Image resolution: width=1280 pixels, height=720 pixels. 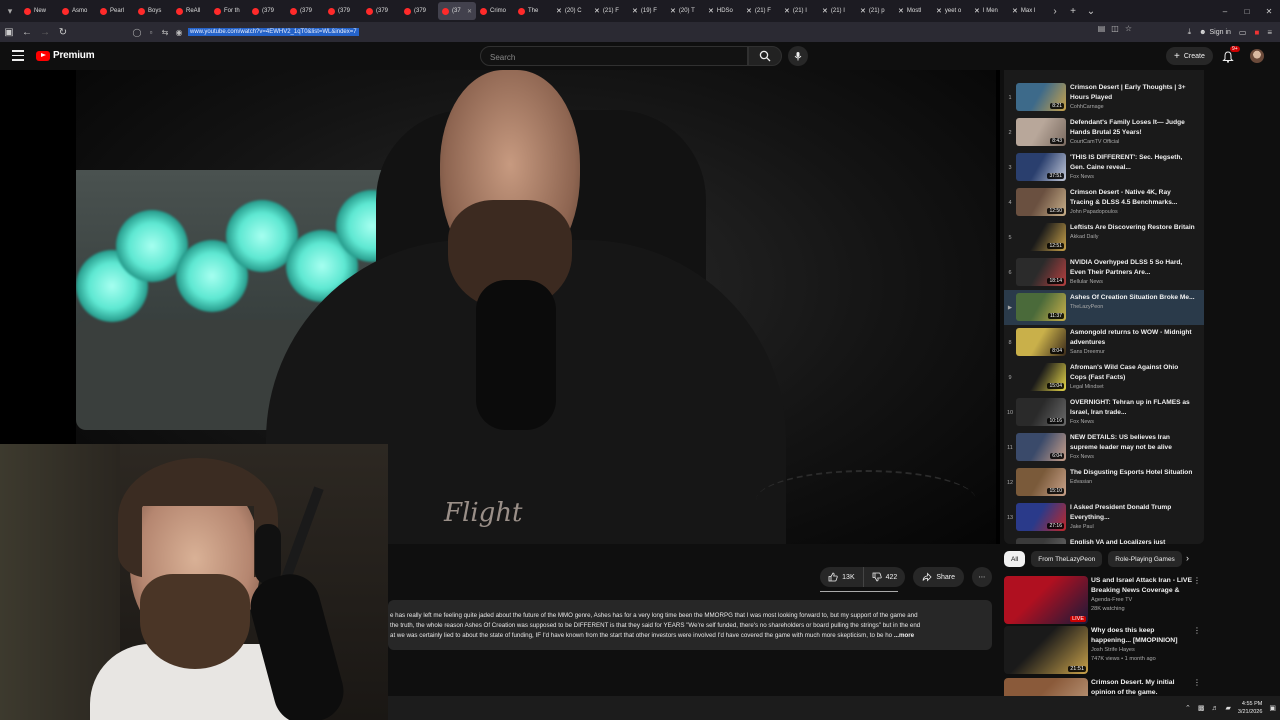 What do you see at coordinates (982, 577) in the screenshot?
I see `more-actions-button: ⋯` at bounding box center [982, 577].